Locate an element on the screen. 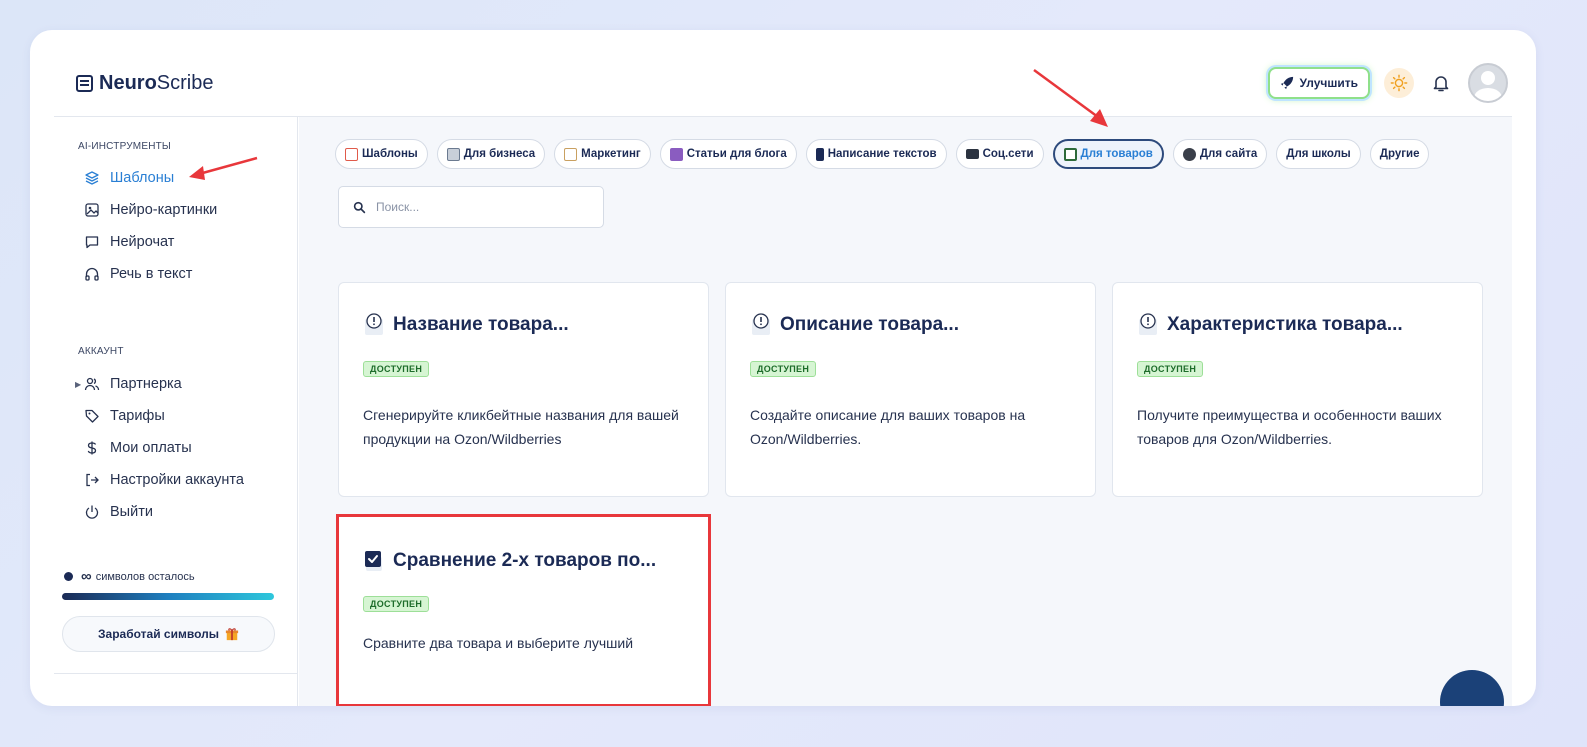  user-avatar is located at coordinates (1488, 83).